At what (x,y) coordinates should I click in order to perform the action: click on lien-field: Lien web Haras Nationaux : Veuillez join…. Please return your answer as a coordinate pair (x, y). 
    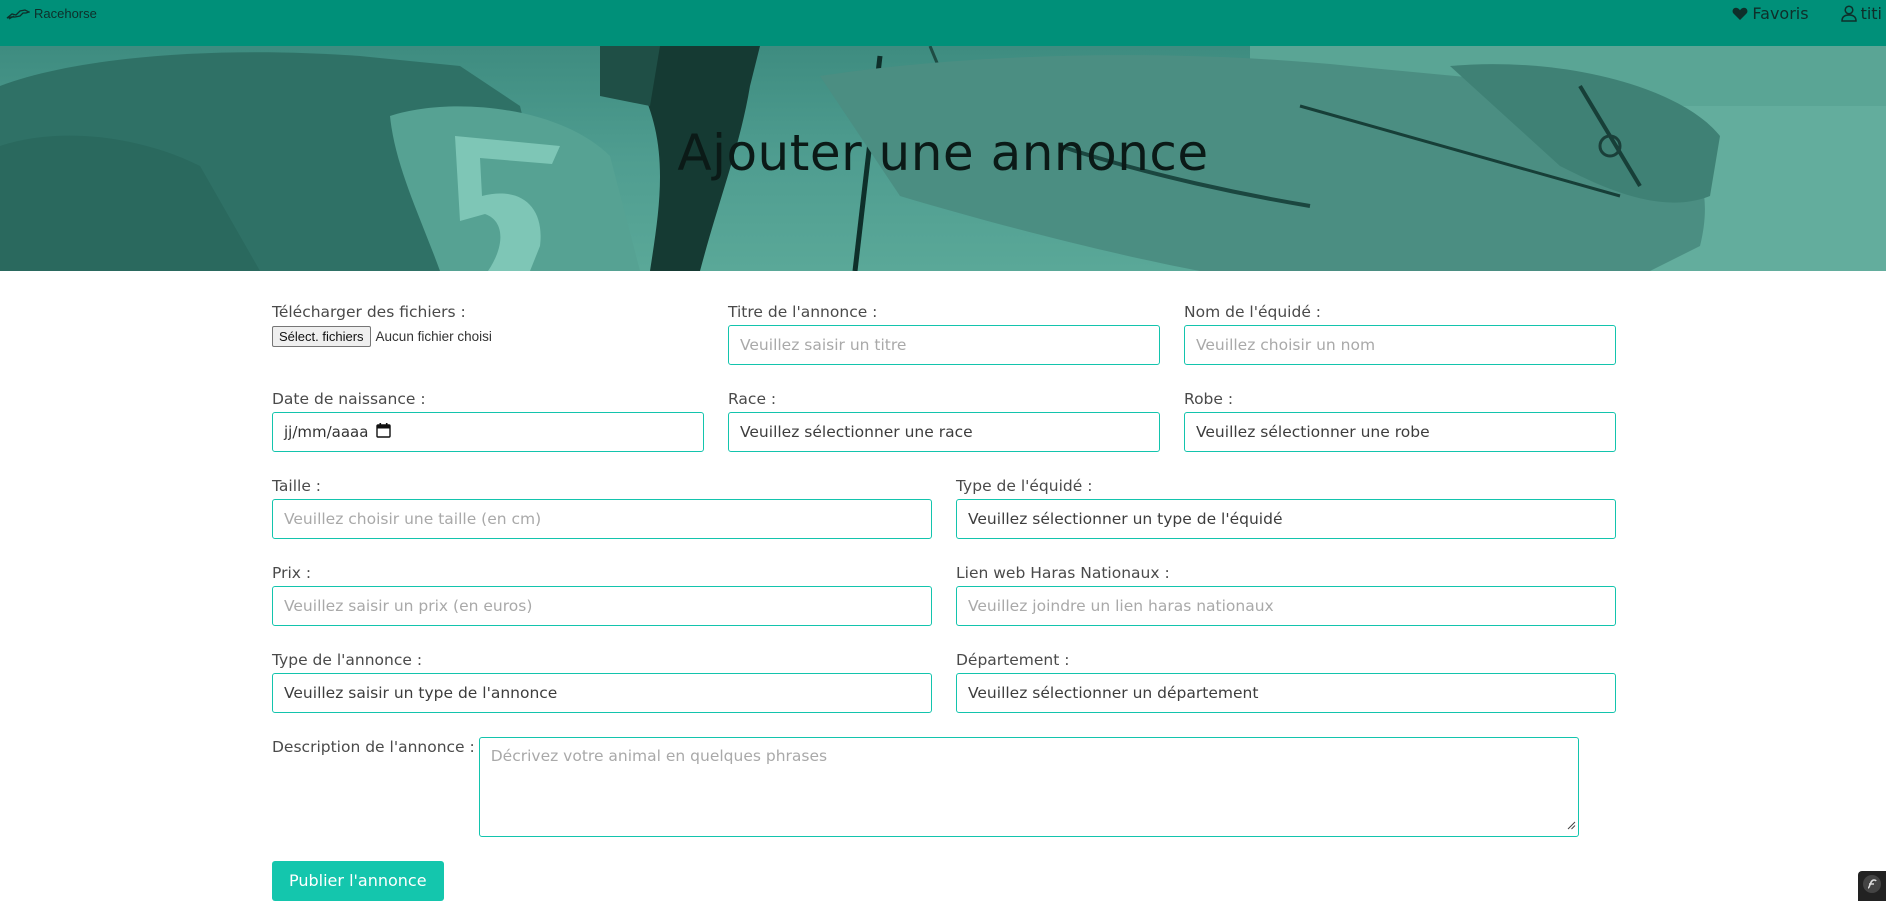
    Looking at the image, I should click on (1286, 594).